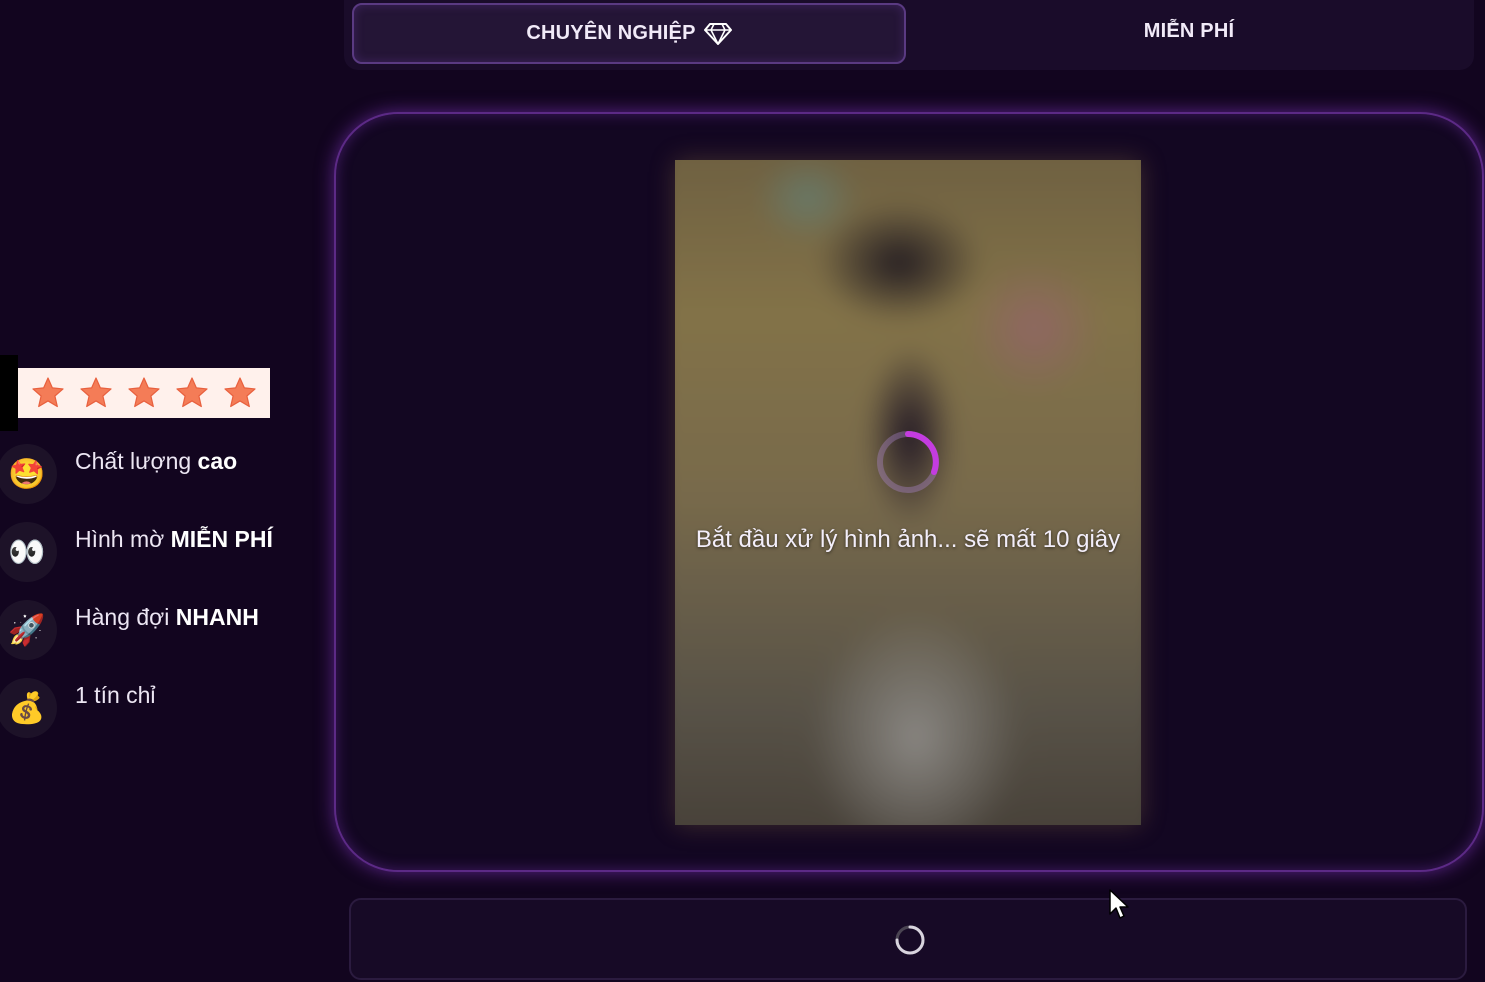 The width and height of the screenshot is (1485, 982). Describe the element at coordinates (908, 539) in the screenshot. I see `processing-status-text: Bắt đầu xử lý hình ảnh... sẽ mất 10 giây` at that location.